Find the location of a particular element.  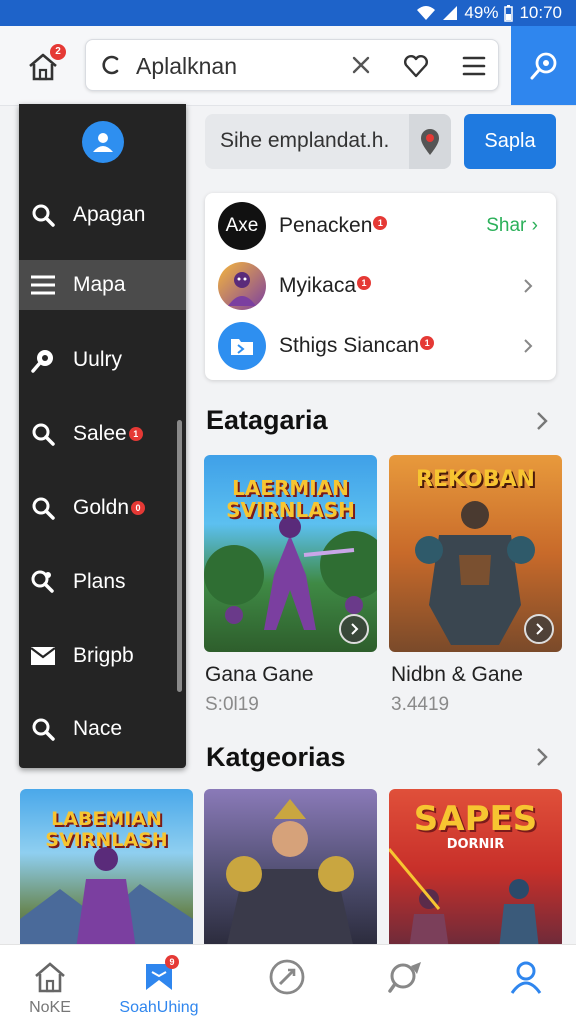

nav-searching: 9 SoahUhing is located at coordinates (159, 984).